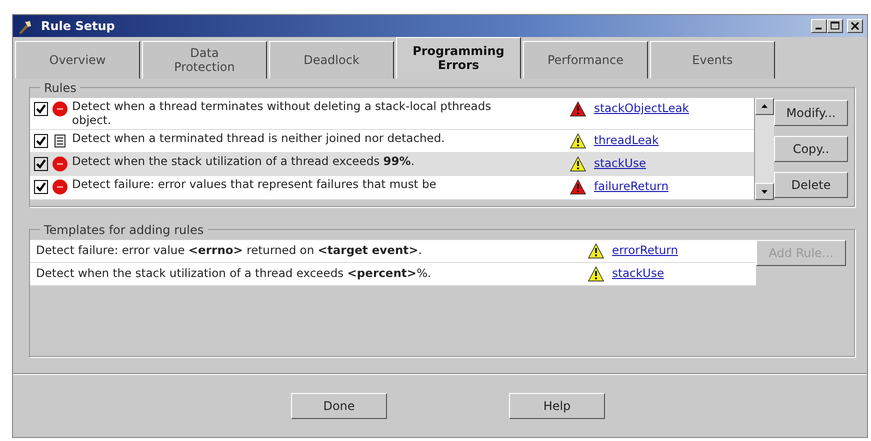  Describe the element at coordinates (626, 140) in the screenshot. I see `rule-link: threadLeak` at that location.